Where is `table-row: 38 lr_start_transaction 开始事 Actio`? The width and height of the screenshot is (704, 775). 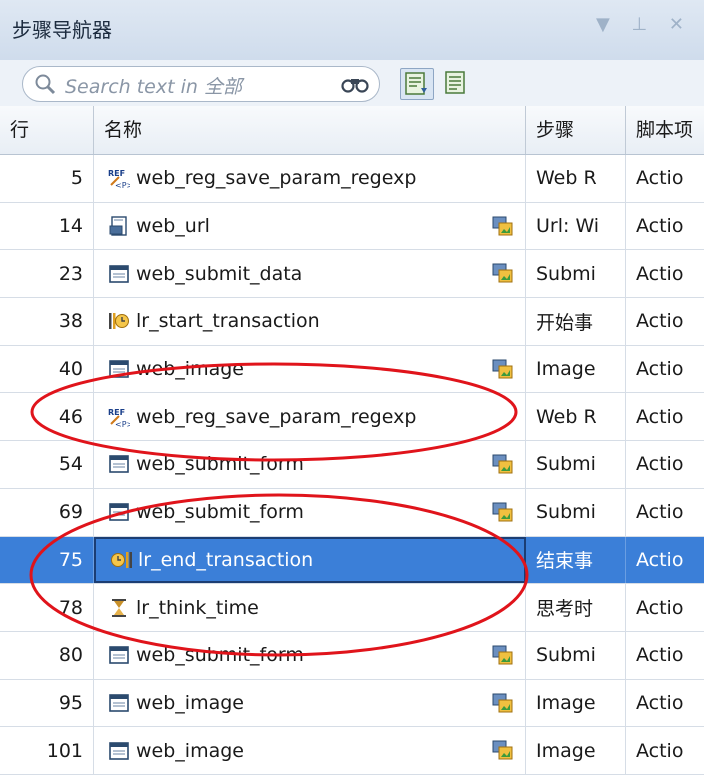 table-row: 38 lr_start_transaction 开始事 Actio is located at coordinates (352, 322).